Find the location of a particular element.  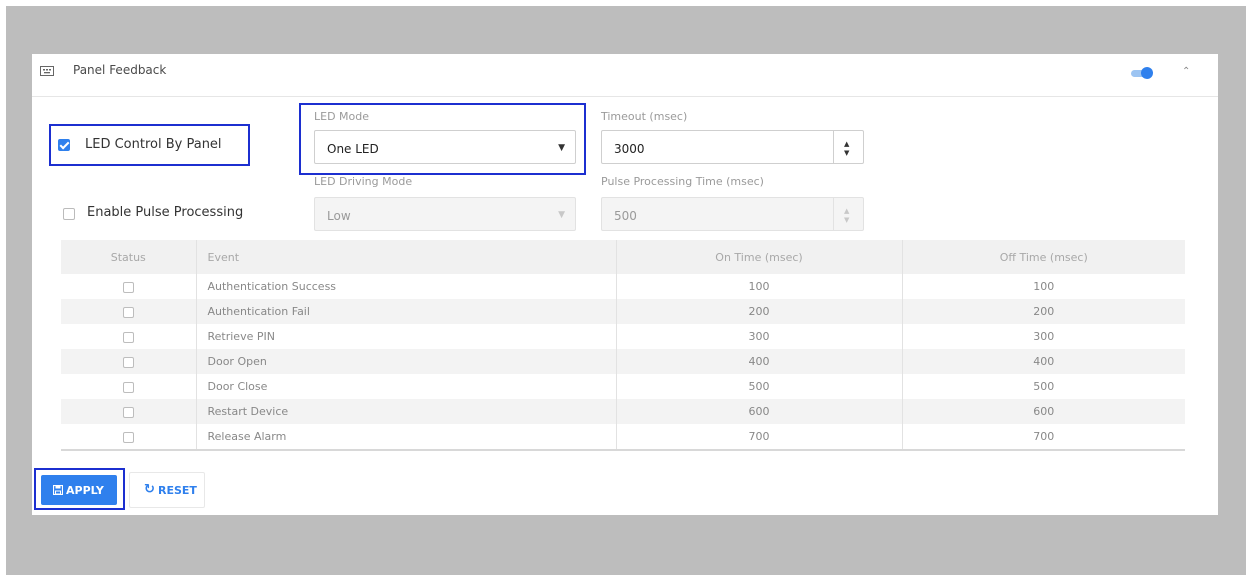

panel-title: Panel Feedback is located at coordinates (120, 70).